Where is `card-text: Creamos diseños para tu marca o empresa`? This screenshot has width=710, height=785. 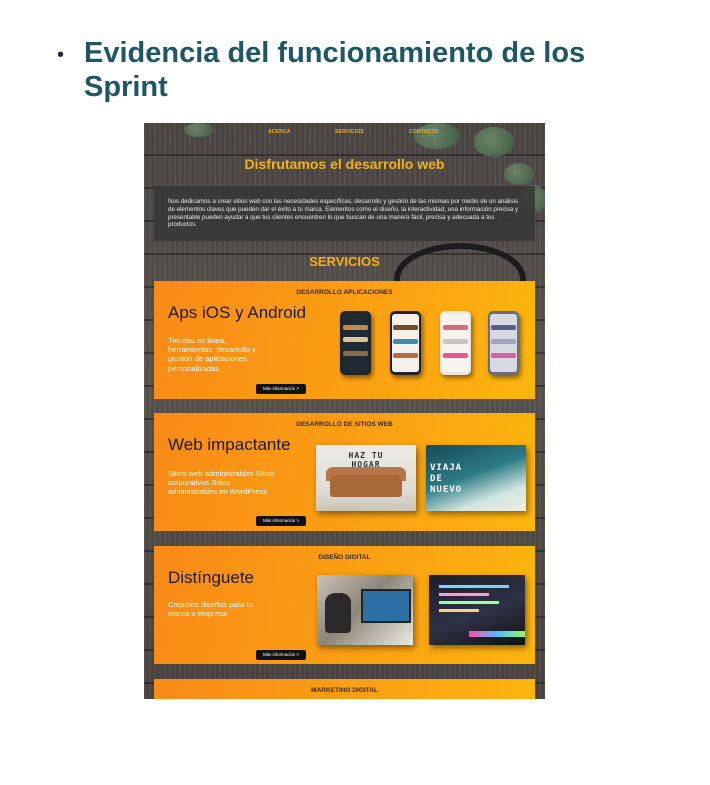 card-text: Creamos diseños para tu marca o empresa is located at coordinates (210, 609).